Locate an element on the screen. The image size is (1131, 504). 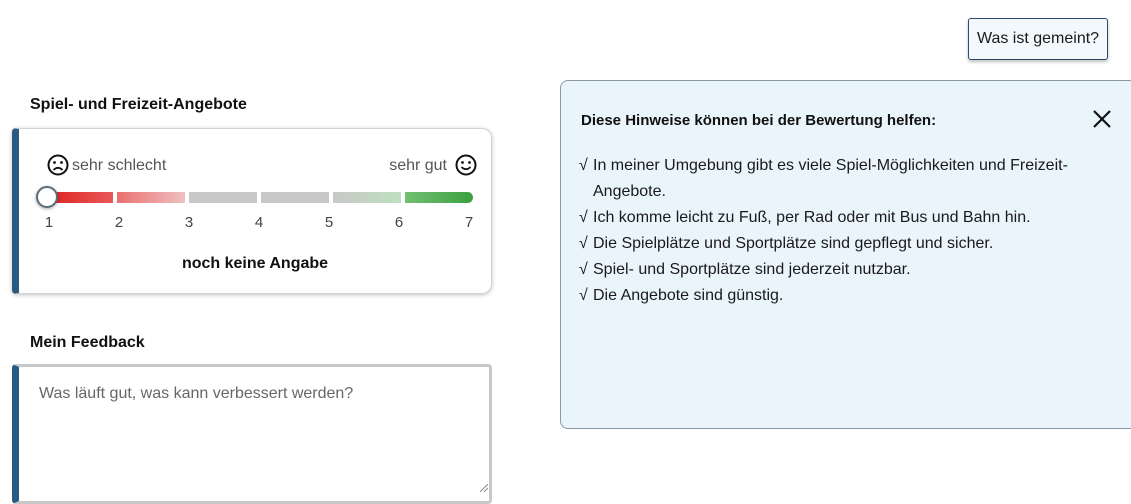
close-icon is located at coordinates (1102, 119).